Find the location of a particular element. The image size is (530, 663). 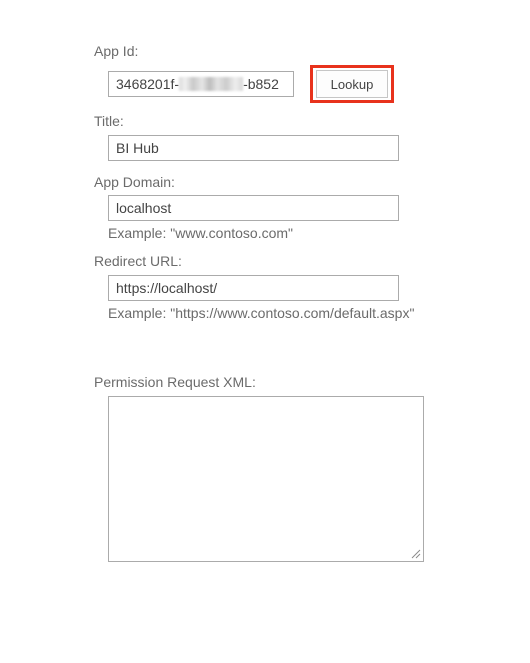

app-id-value-suffix: -b852 is located at coordinates (261, 84).